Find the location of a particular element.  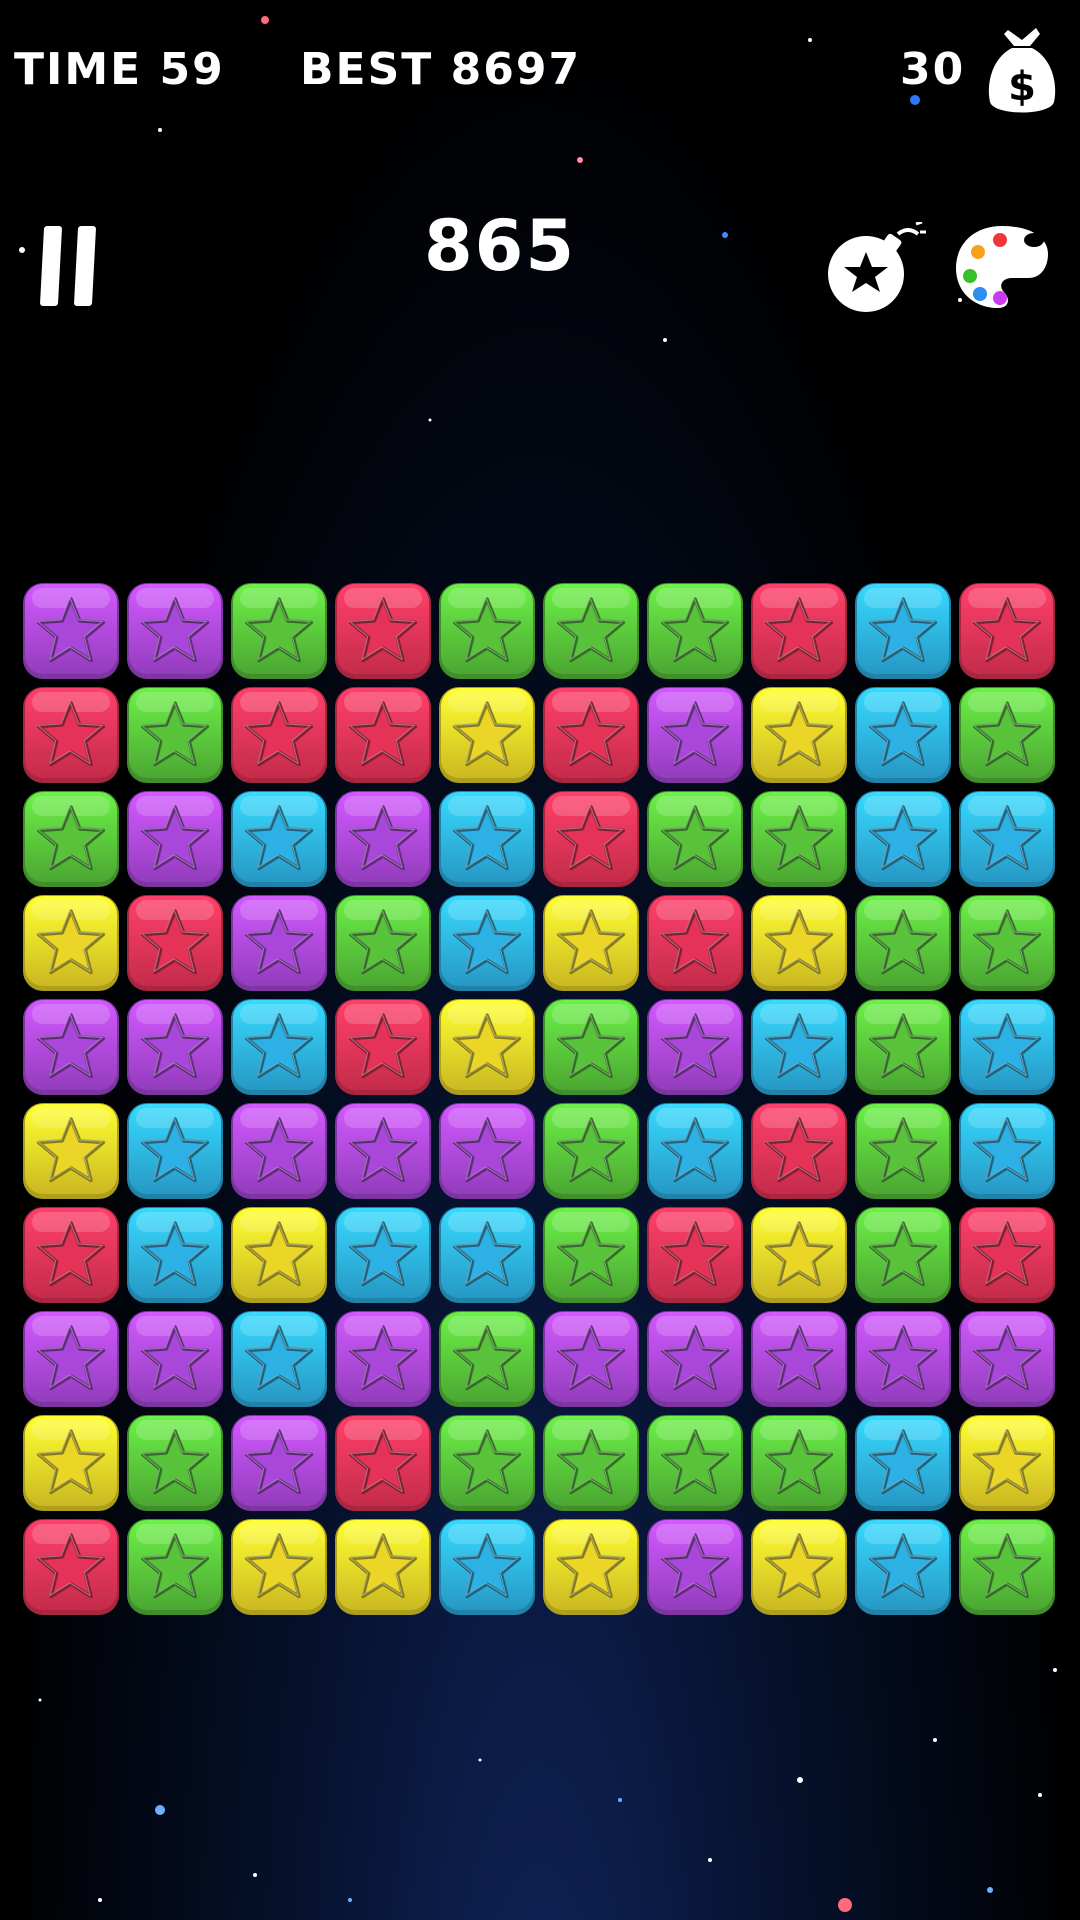

bomb-icon is located at coordinates (876, 267).